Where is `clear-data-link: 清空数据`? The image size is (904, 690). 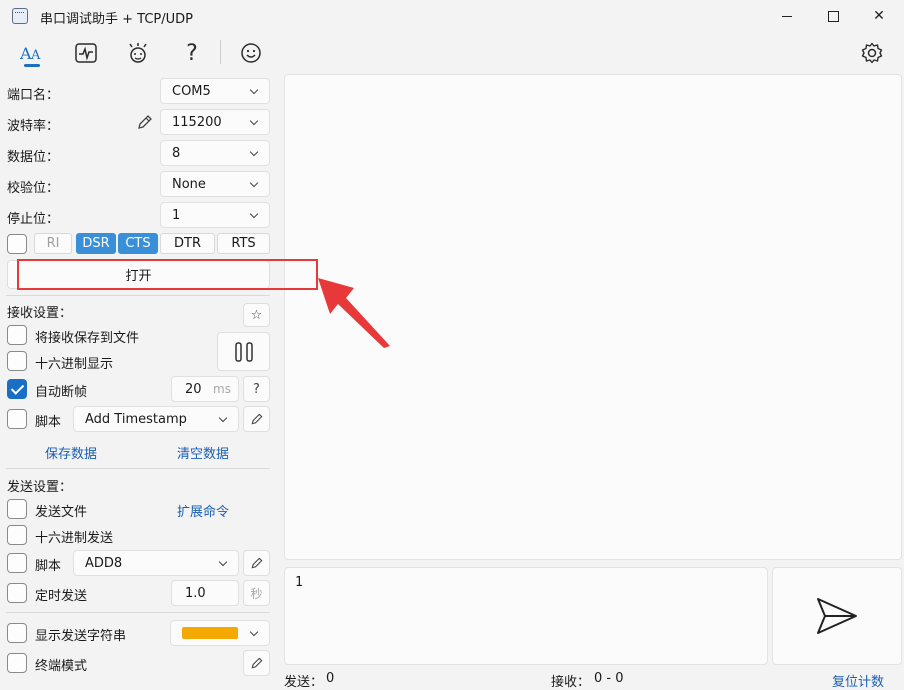
clear-data-link: 清空数据 is located at coordinates (203, 452).